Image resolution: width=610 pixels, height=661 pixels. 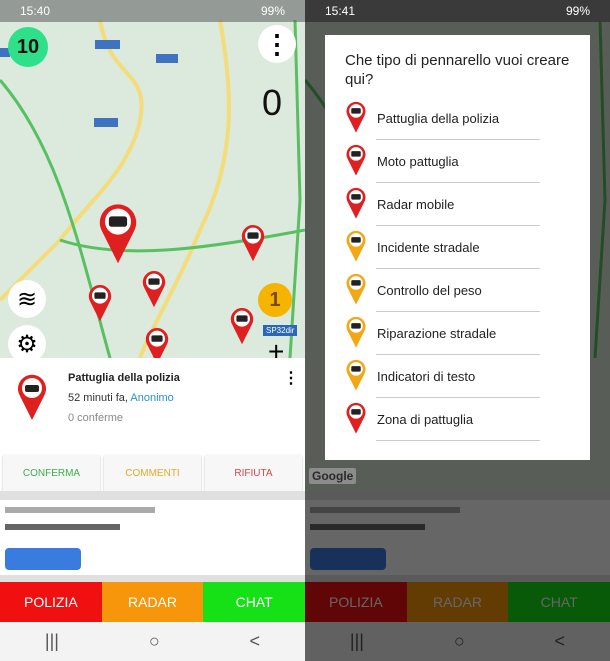 What do you see at coordinates (333, 476) in the screenshot?
I see `google-attribution: Google` at bounding box center [333, 476].